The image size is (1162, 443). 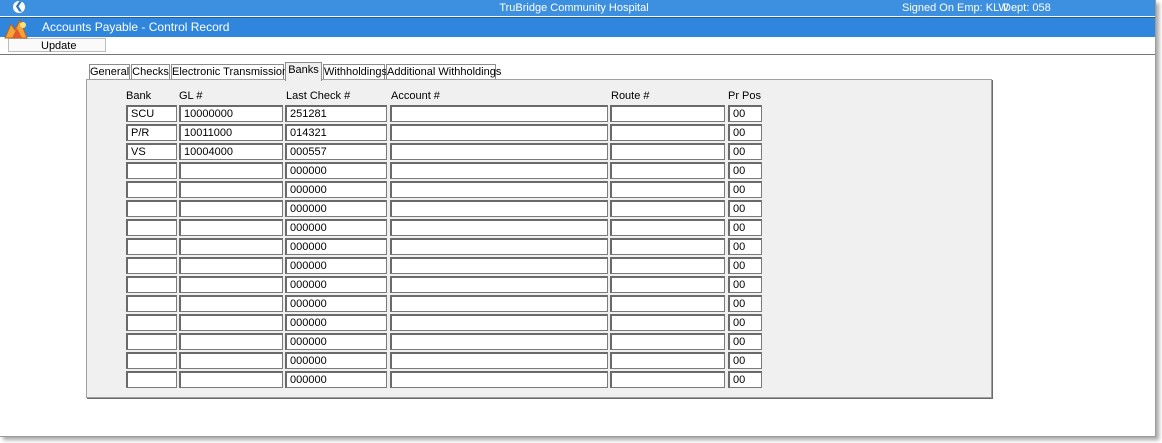 What do you see at coordinates (57, 45) in the screenshot?
I see `update-button: Update` at bounding box center [57, 45].